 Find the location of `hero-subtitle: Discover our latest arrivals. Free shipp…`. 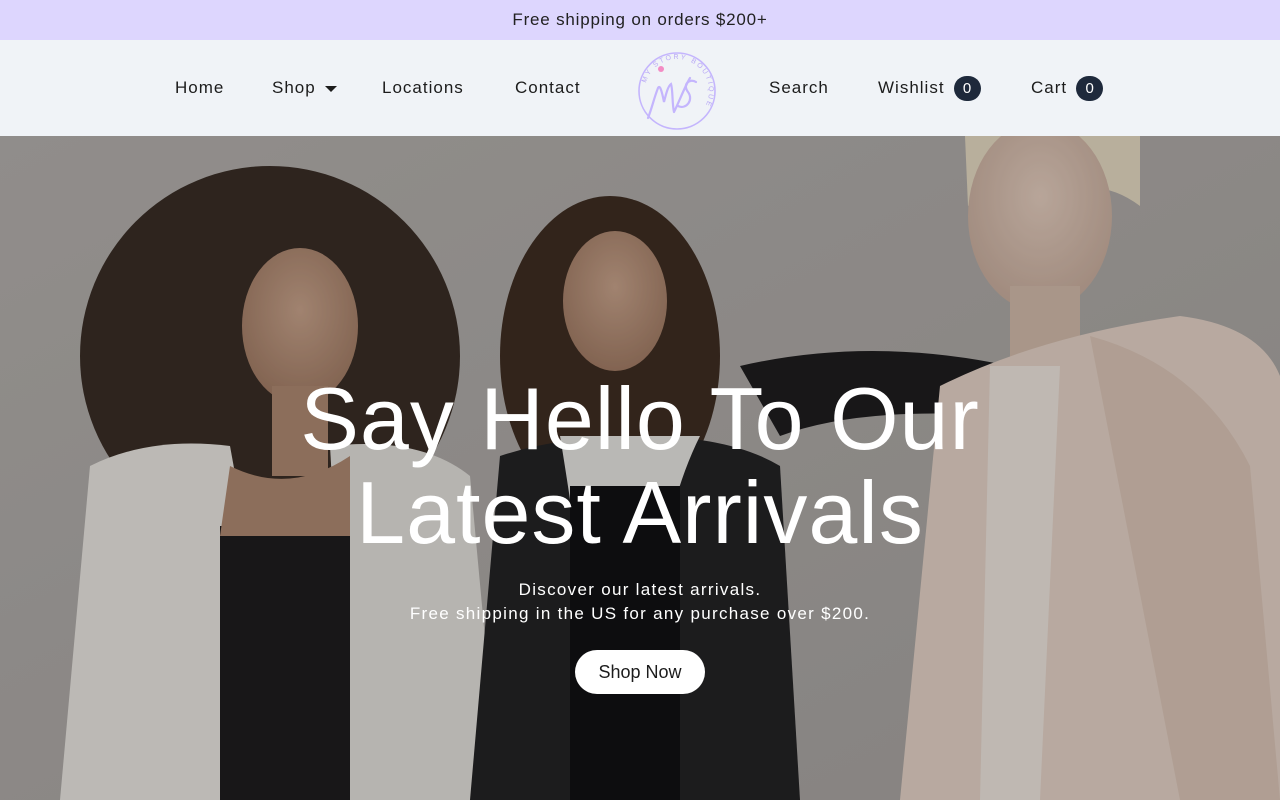

hero-subtitle: Discover our latest arrivals. Free shipp… is located at coordinates (640, 602).